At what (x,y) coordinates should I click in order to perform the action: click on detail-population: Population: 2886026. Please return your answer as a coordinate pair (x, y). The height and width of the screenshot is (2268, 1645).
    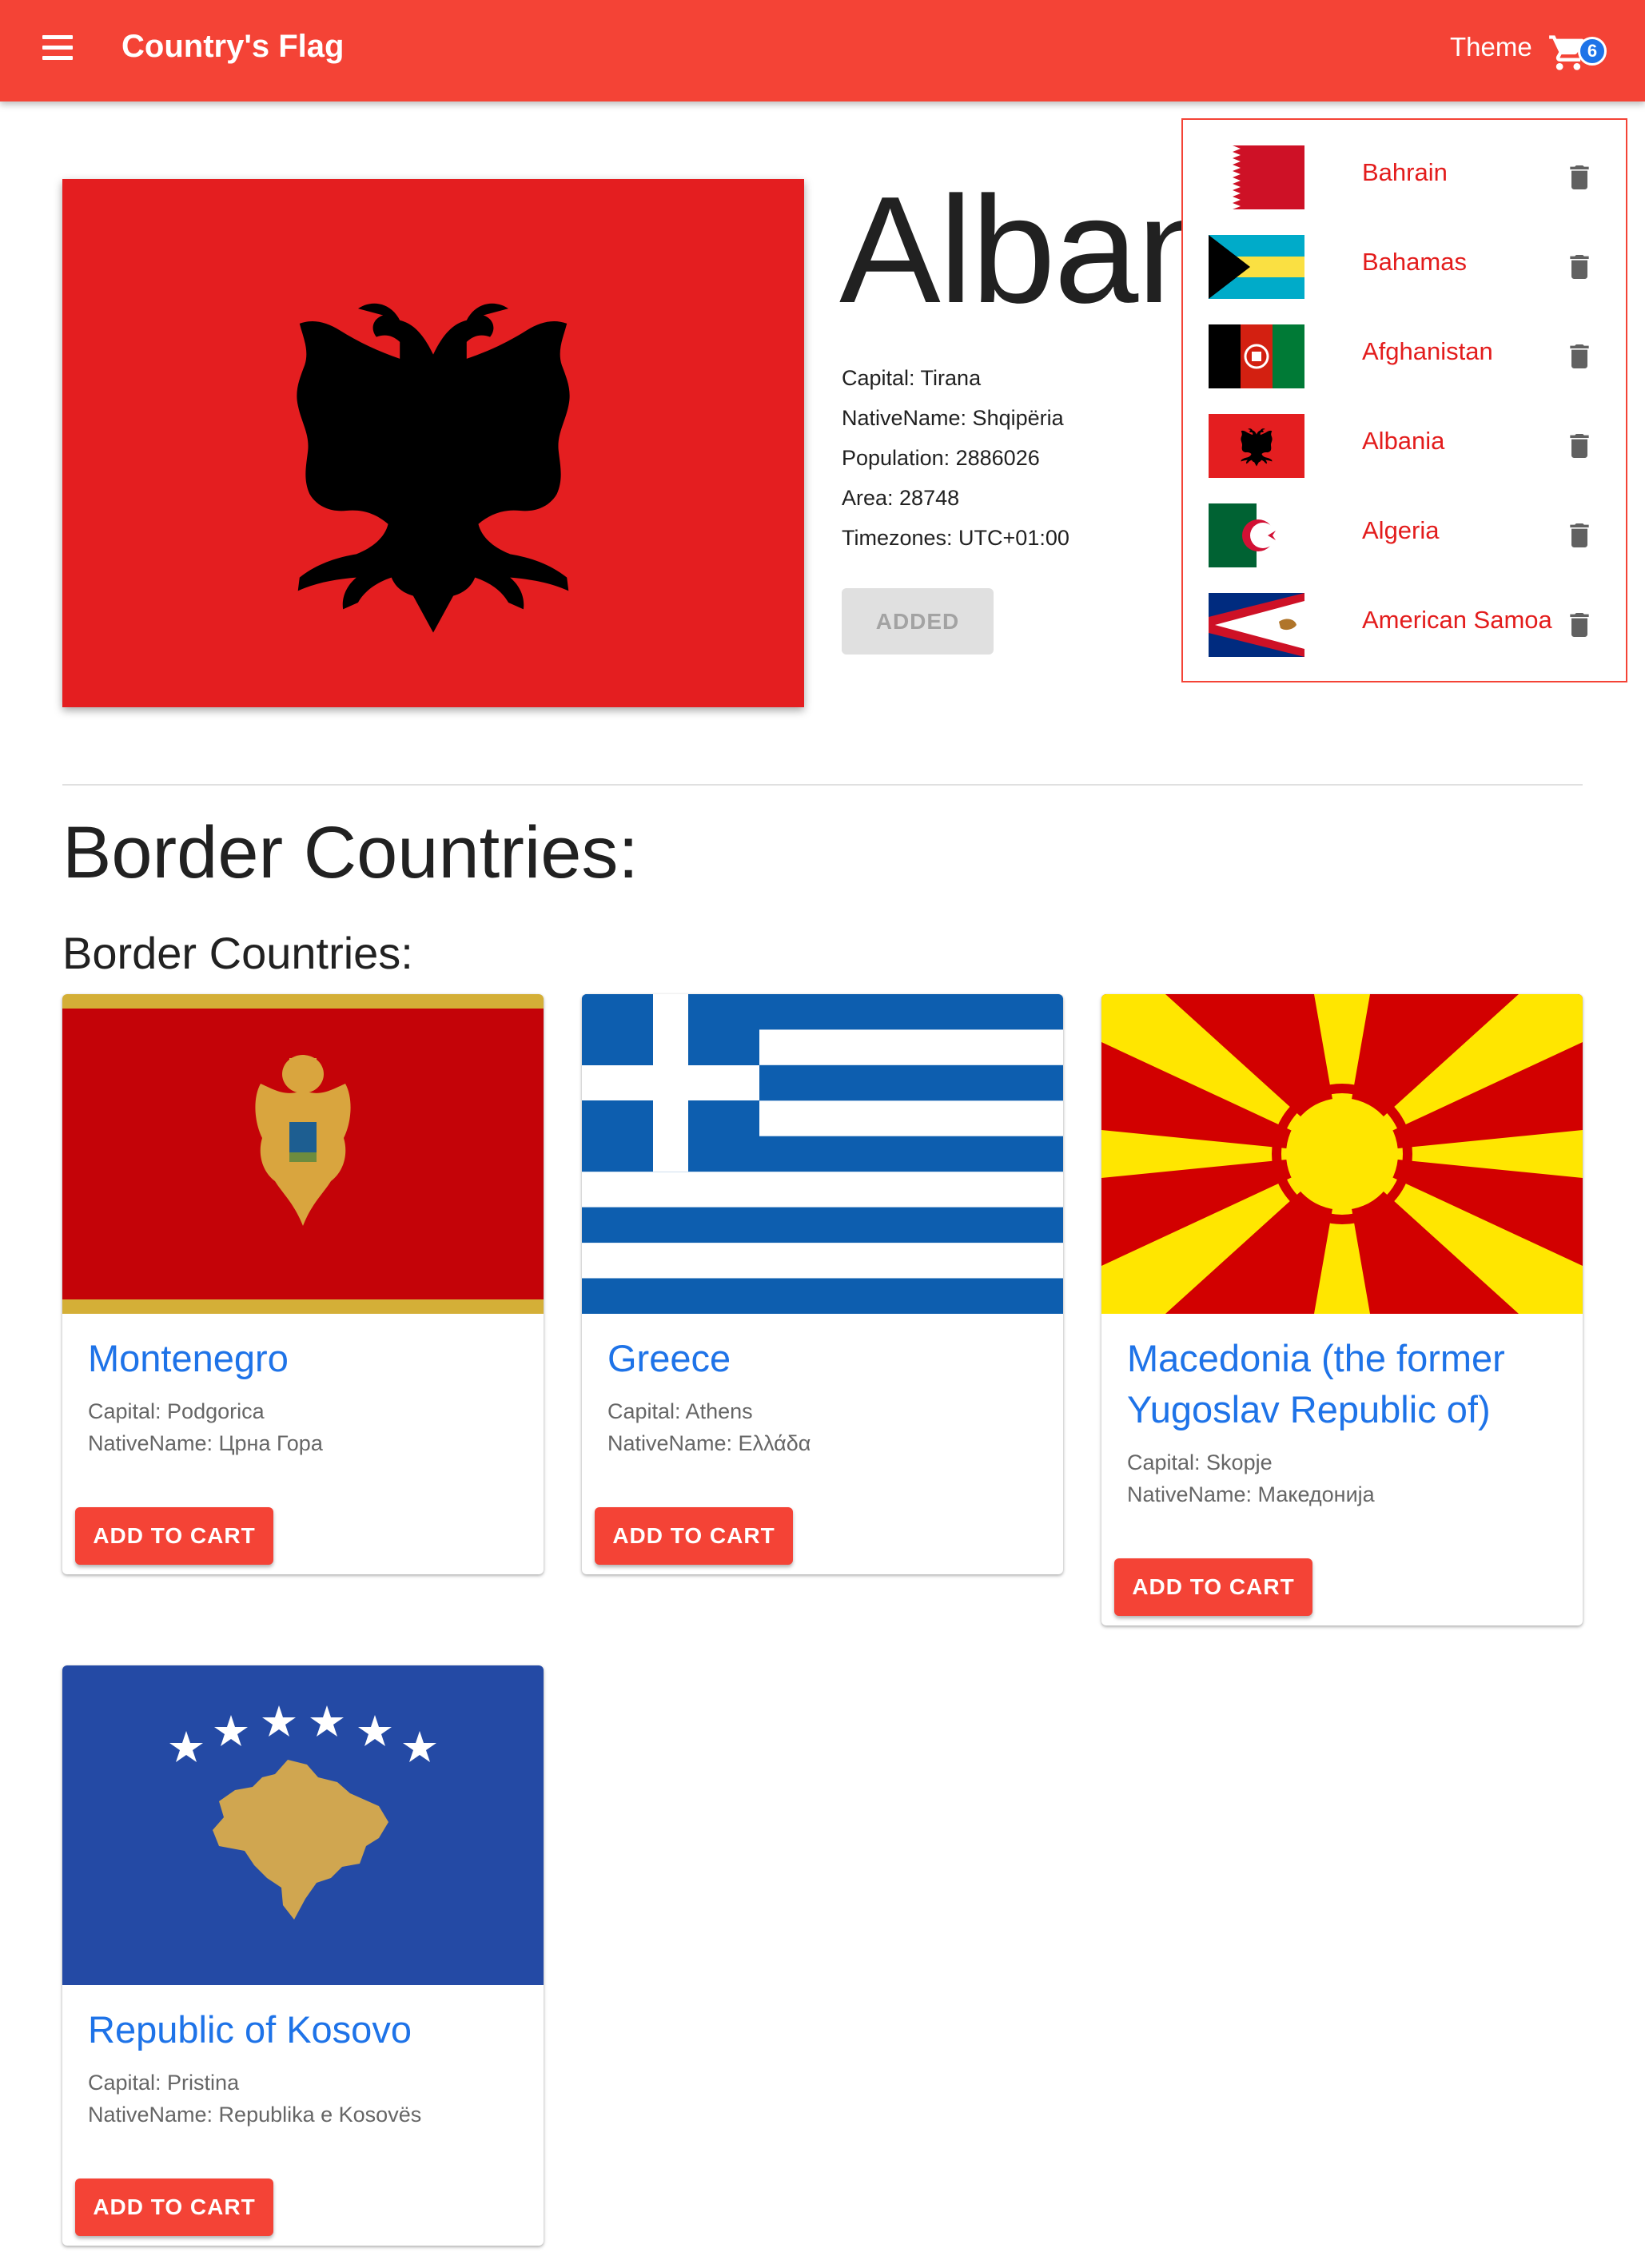
    Looking at the image, I should click on (941, 458).